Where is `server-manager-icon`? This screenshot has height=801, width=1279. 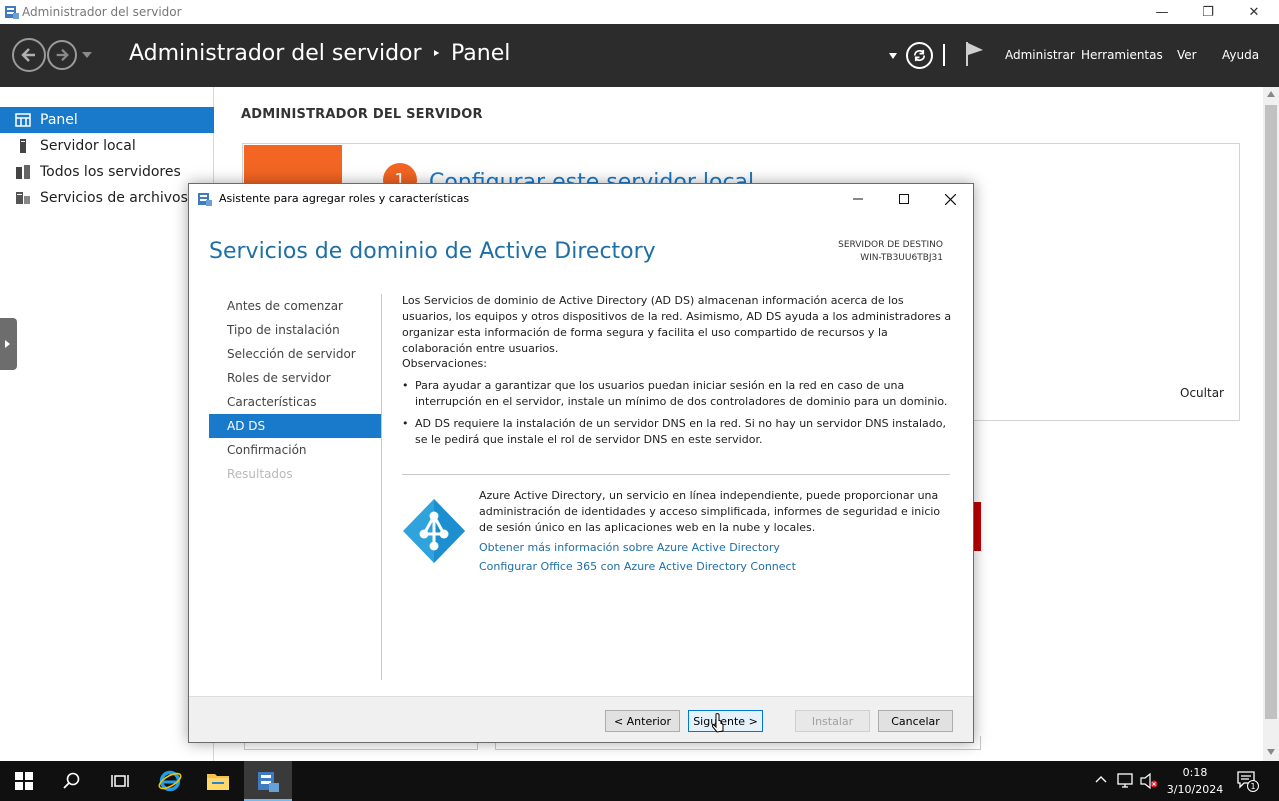 server-manager-icon is located at coordinates (268, 782).